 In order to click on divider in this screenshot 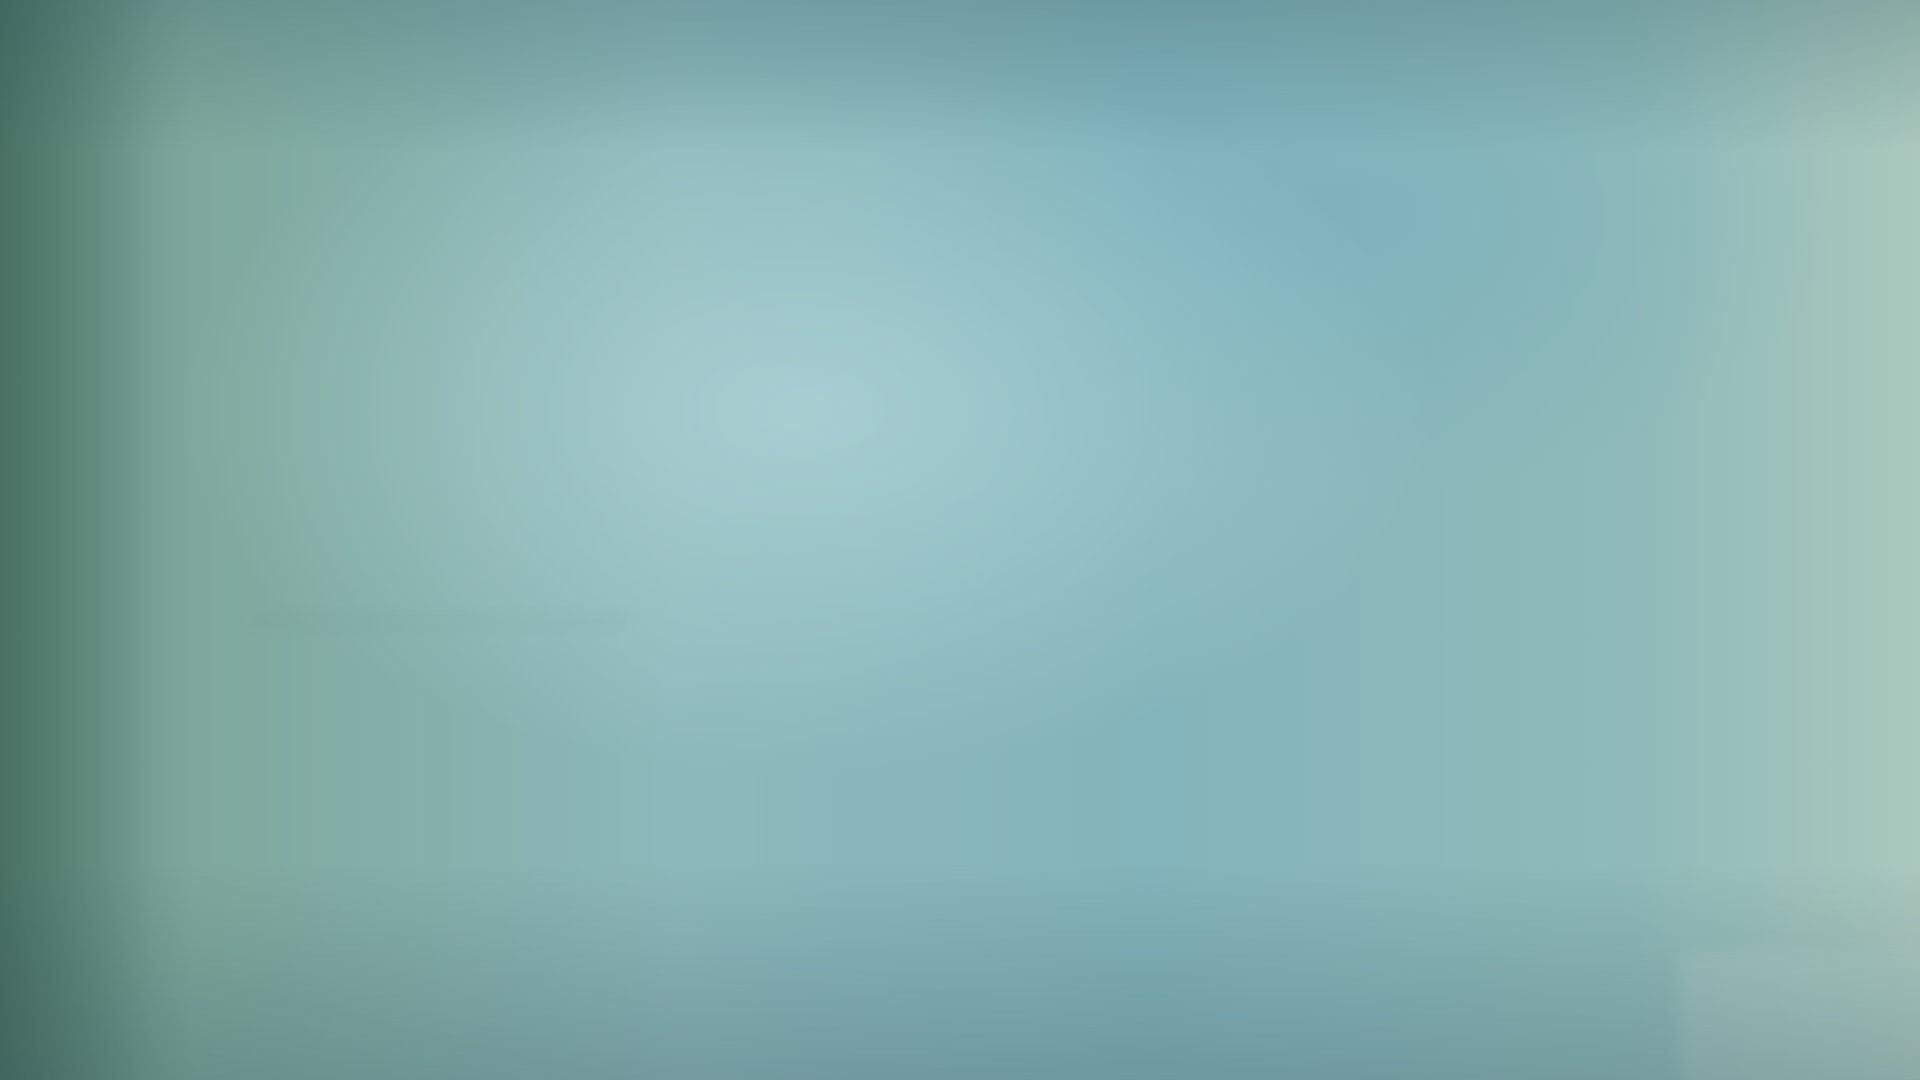, I will do `click(440, 621)`.